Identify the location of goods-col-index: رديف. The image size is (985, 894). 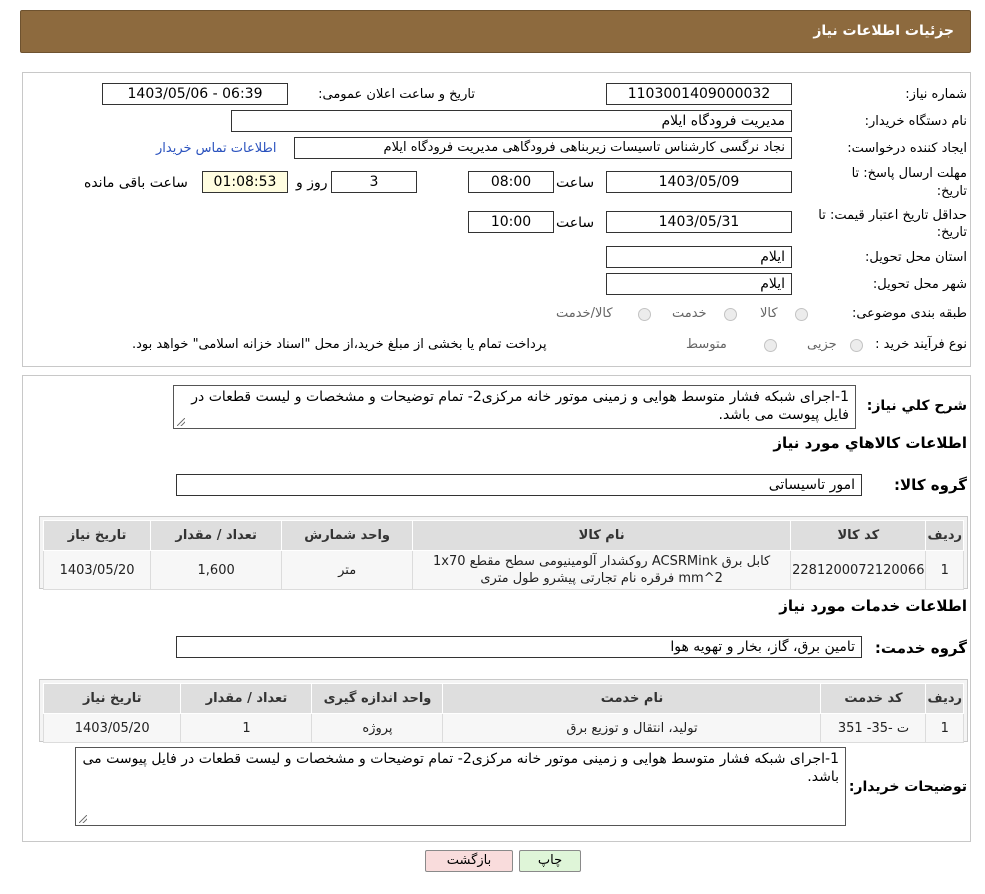
(944, 535).